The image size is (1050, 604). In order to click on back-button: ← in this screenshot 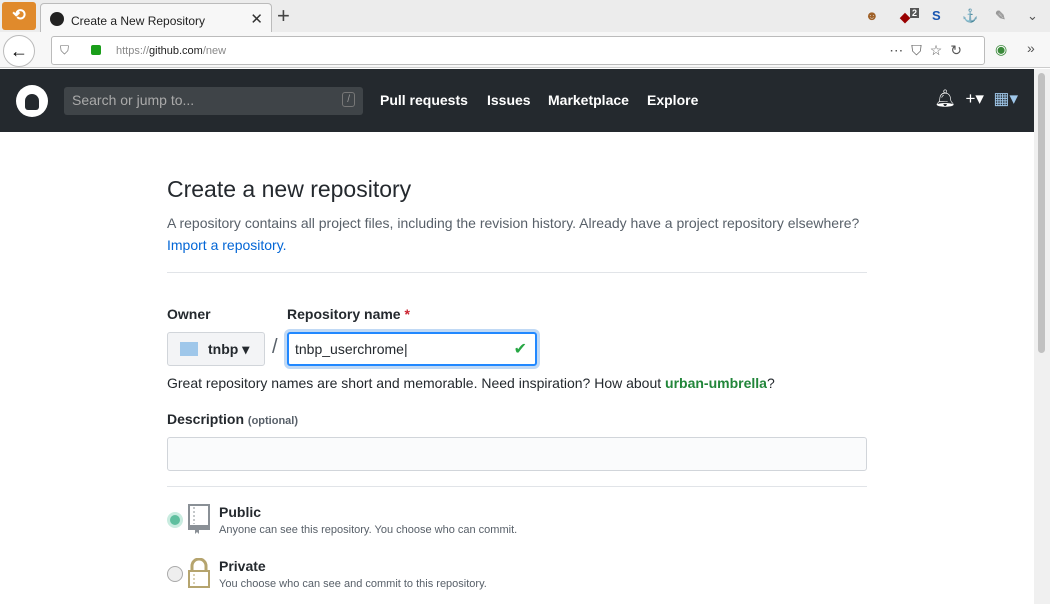, I will do `click(19, 51)`.